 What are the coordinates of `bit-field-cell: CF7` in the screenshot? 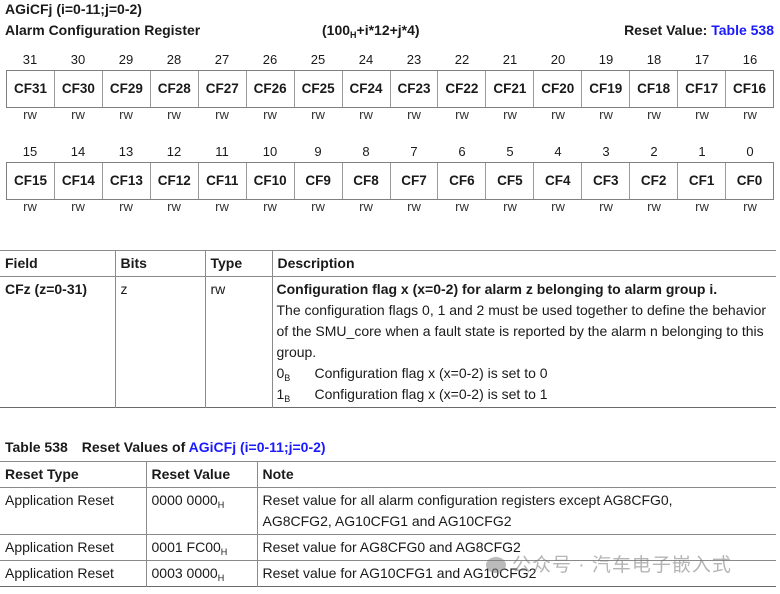 It's located at (413, 181).